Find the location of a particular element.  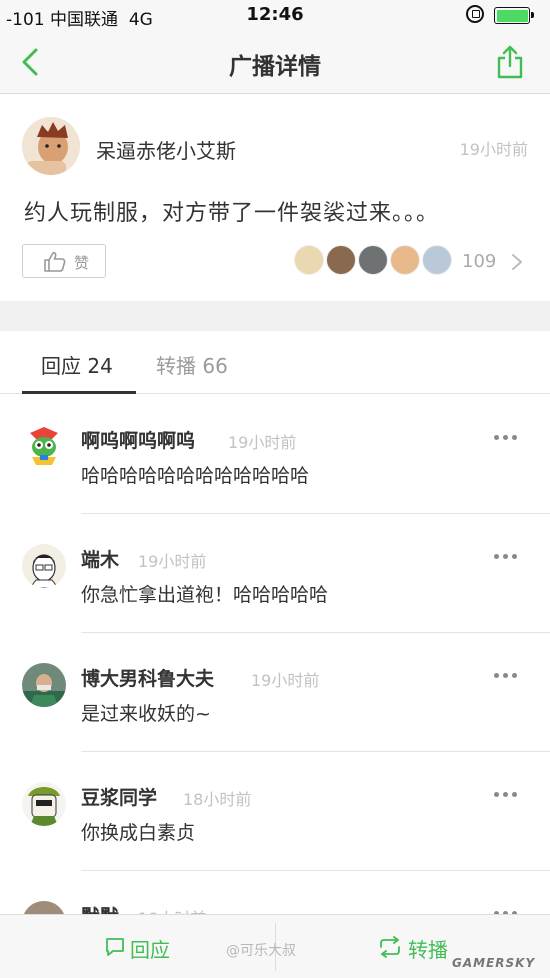

commenter-name: 博大男科鲁大夫 is located at coordinates (147, 677).